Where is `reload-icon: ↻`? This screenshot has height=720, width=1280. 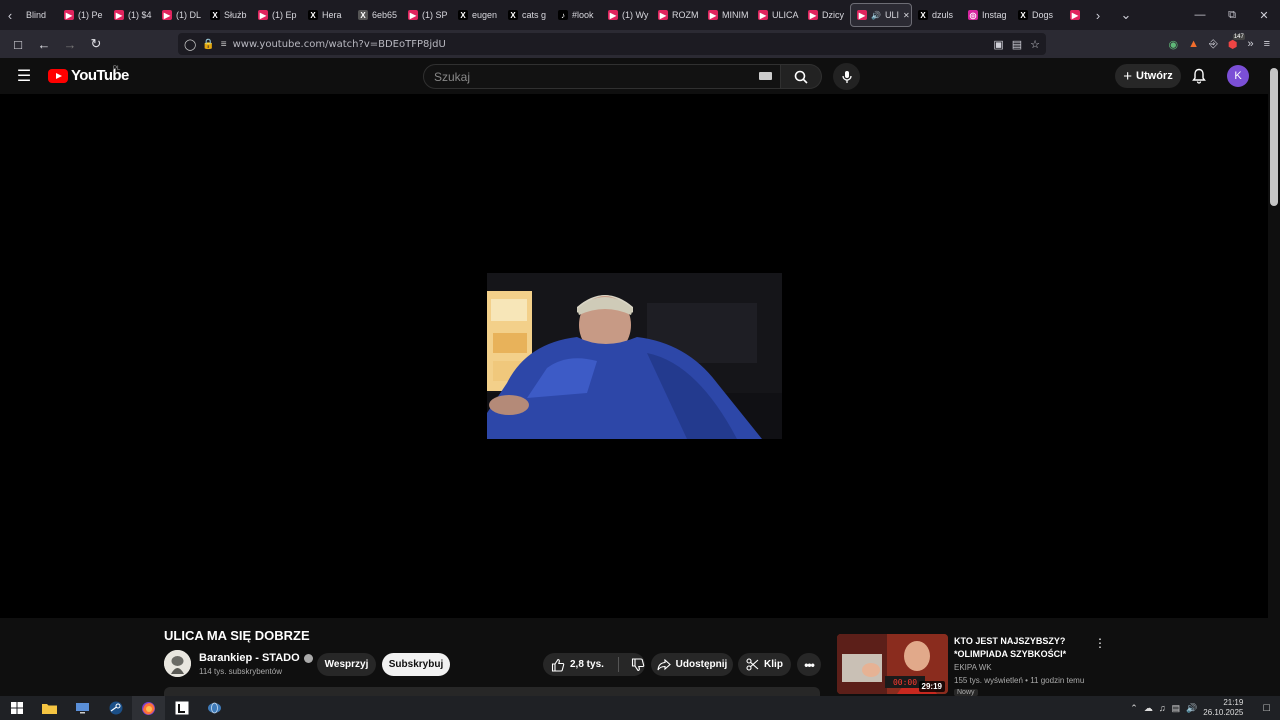 reload-icon: ↻ is located at coordinates (96, 44).